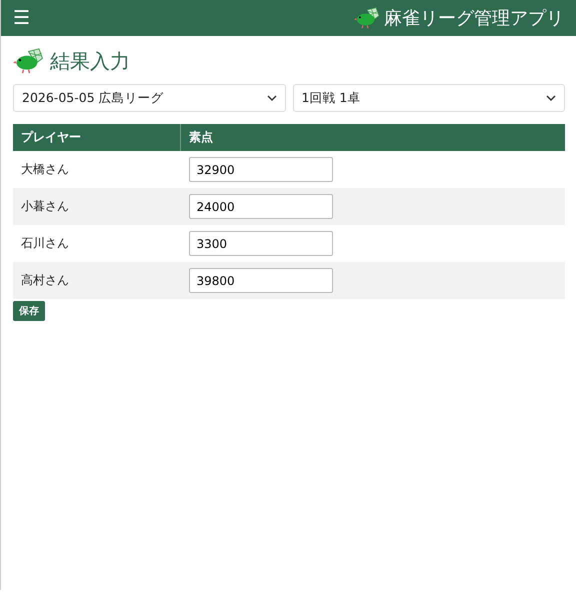 This screenshot has width=576, height=597. Describe the element at coordinates (474, 18) in the screenshot. I see `app-title: 麻雀リーグ管理アプリ` at that location.